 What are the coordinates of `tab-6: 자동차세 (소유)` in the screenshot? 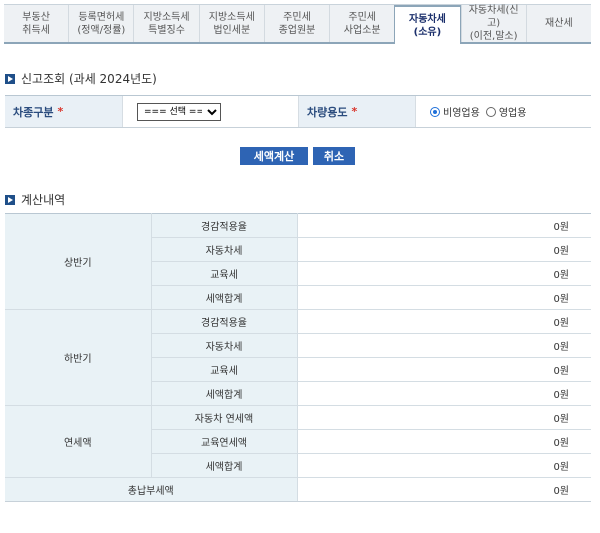 It's located at (427, 24).